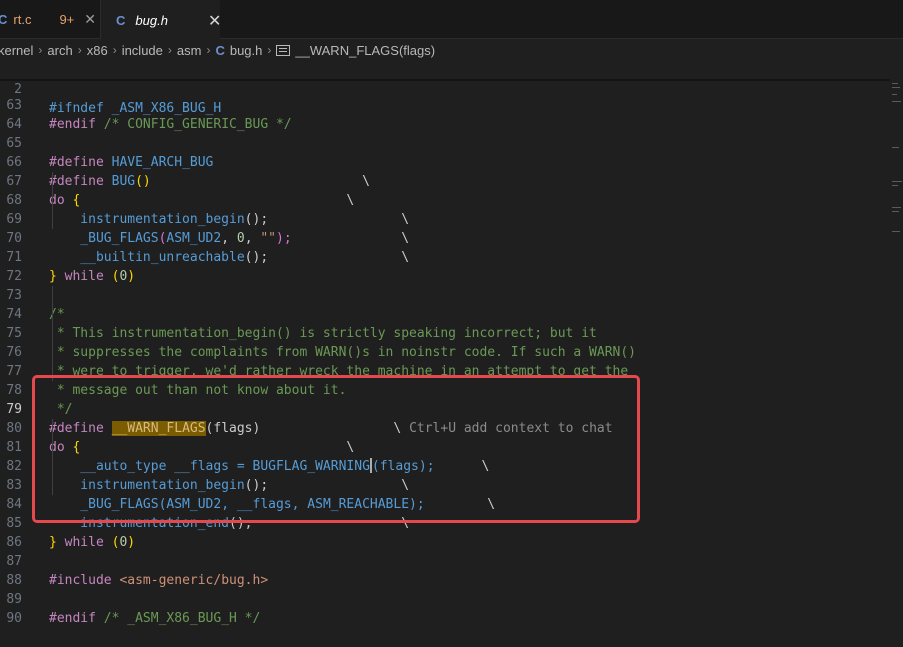 The height and width of the screenshot is (647, 903). What do you see at coordinates (445, 266) in the screenshot?
I see `code-line: 72` at bounding box center [445, 266].